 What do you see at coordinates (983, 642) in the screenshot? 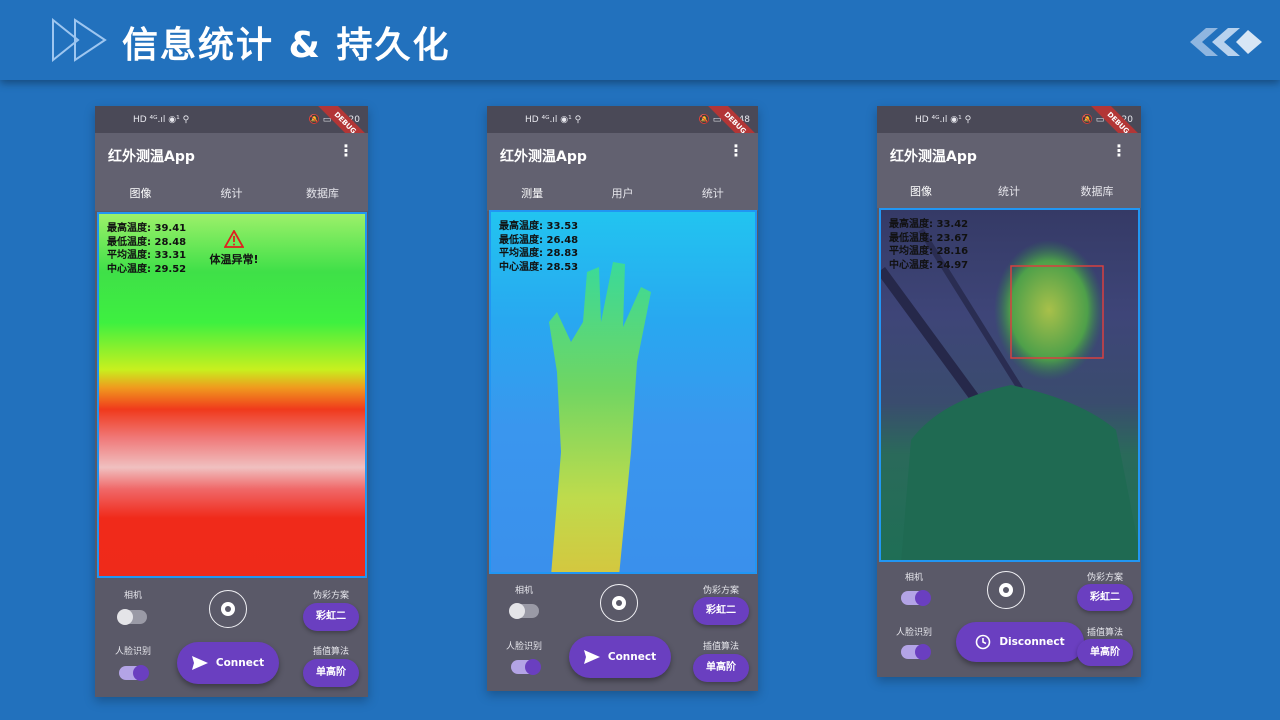
I see `clock-icon` at bounding box center [983, 642].